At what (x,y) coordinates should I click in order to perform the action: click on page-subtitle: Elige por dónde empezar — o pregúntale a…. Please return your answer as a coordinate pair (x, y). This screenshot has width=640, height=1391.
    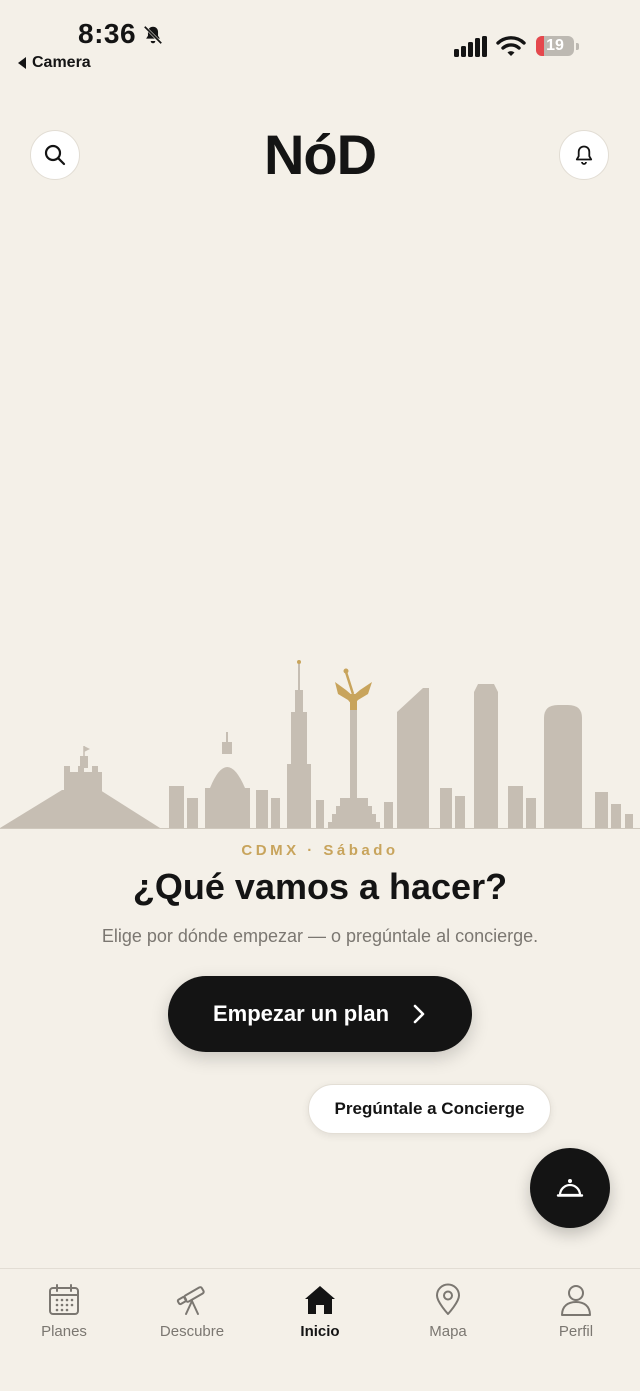
    Looking at the image, I should click on (320, 936).